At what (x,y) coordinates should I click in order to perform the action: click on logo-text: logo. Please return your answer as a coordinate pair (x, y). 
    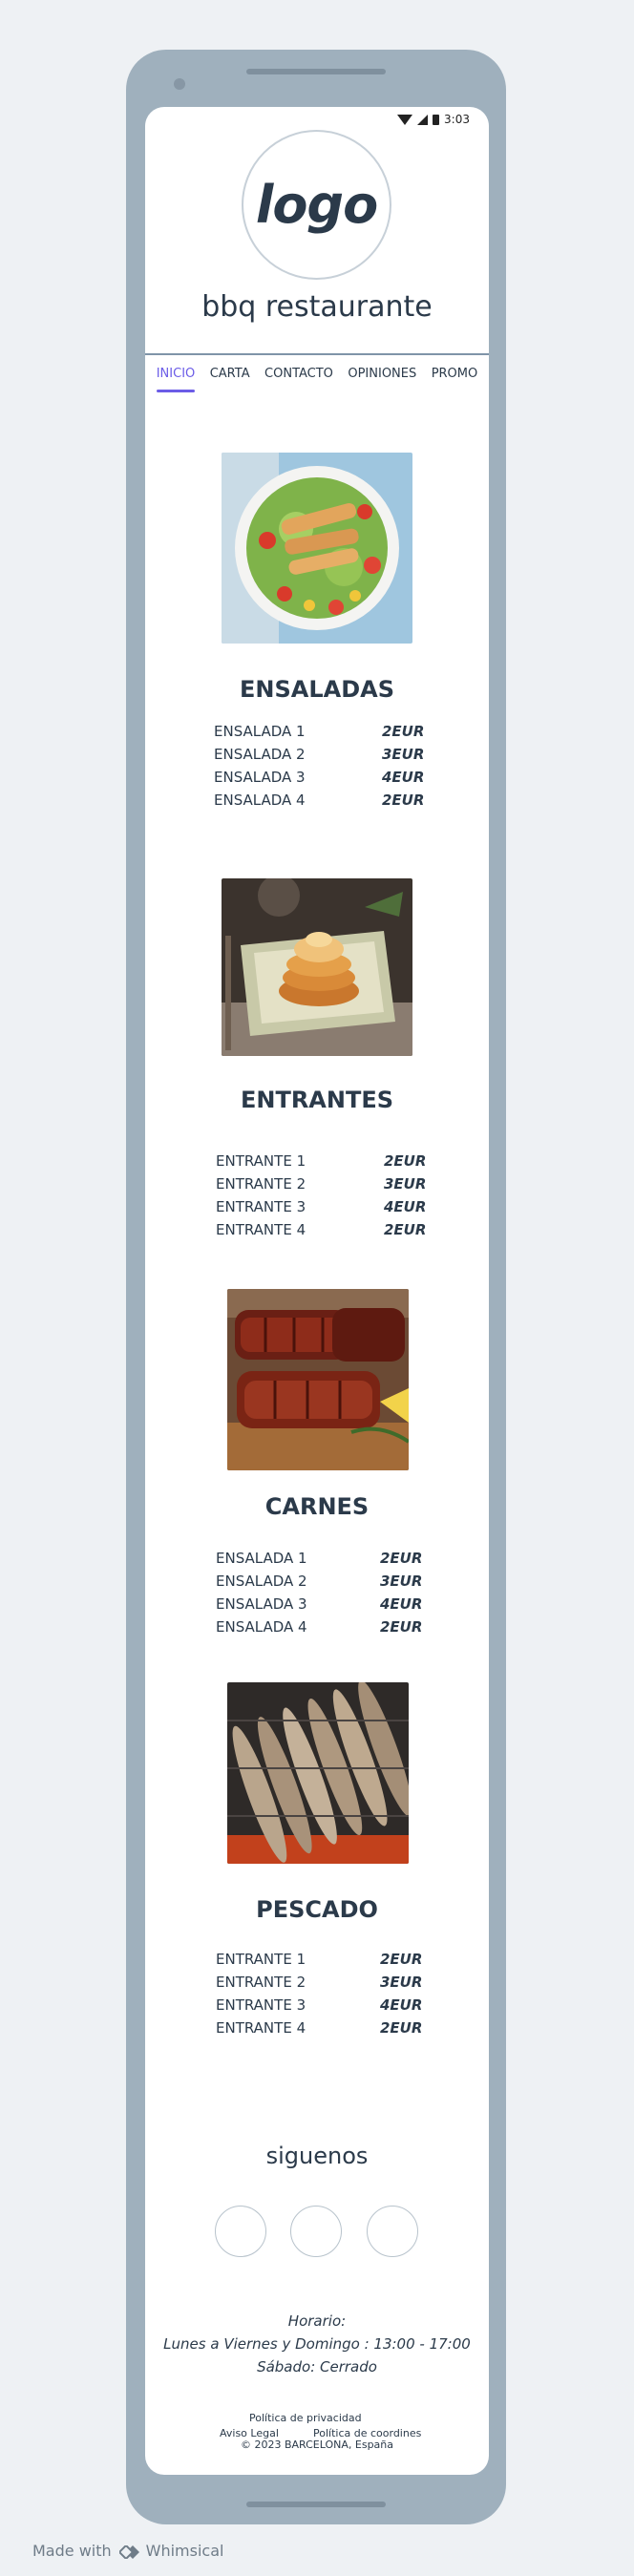
    Looking at the image, I should click on (316, 205).